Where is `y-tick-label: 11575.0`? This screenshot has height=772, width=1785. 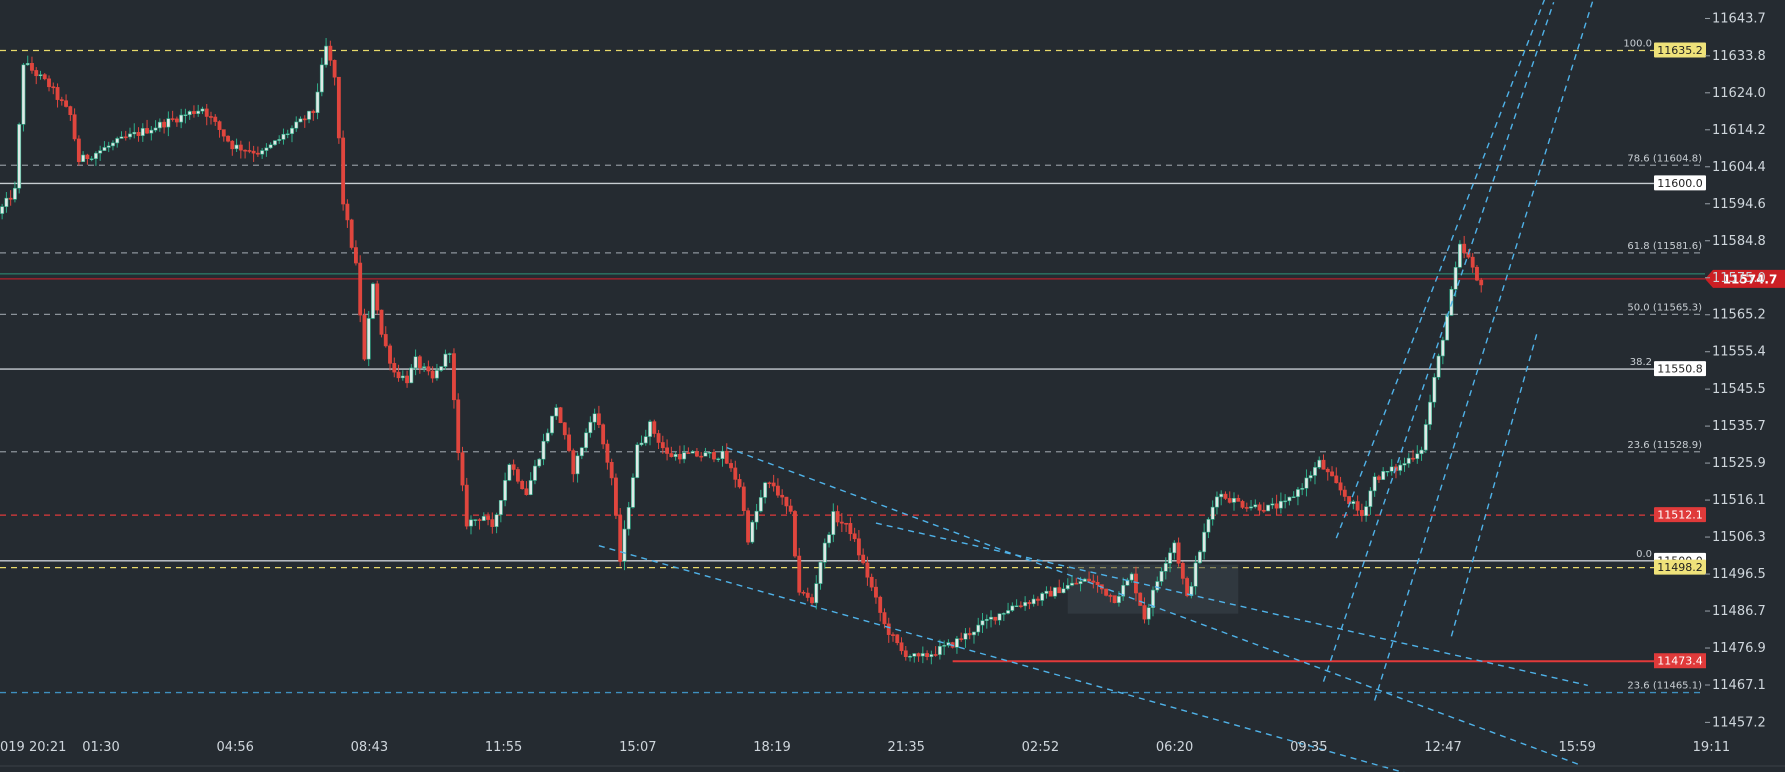 y-tick-label: 11575.0 is located at coordinates (1739, 278).